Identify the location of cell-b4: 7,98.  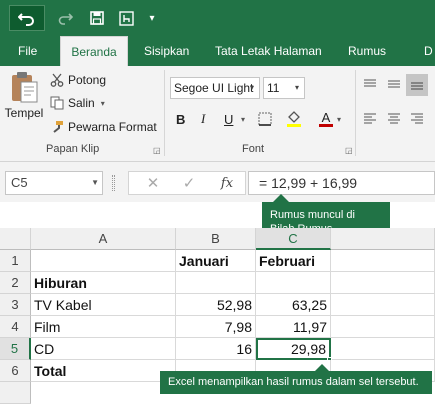
(216, 327).